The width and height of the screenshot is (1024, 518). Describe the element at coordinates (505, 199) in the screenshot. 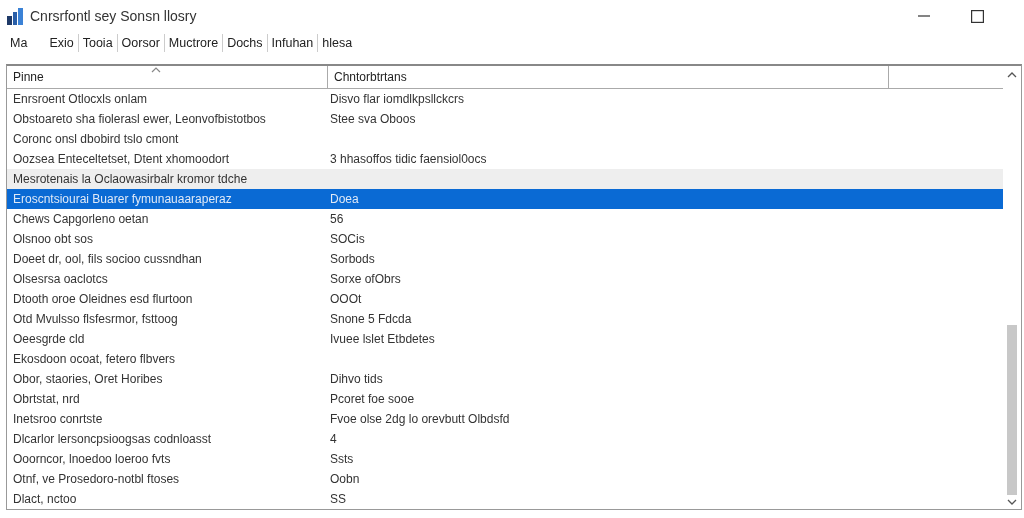

I see `selected-row: Eroscntsiourai Buarer fymunauaaraperaz Doea` at that location.